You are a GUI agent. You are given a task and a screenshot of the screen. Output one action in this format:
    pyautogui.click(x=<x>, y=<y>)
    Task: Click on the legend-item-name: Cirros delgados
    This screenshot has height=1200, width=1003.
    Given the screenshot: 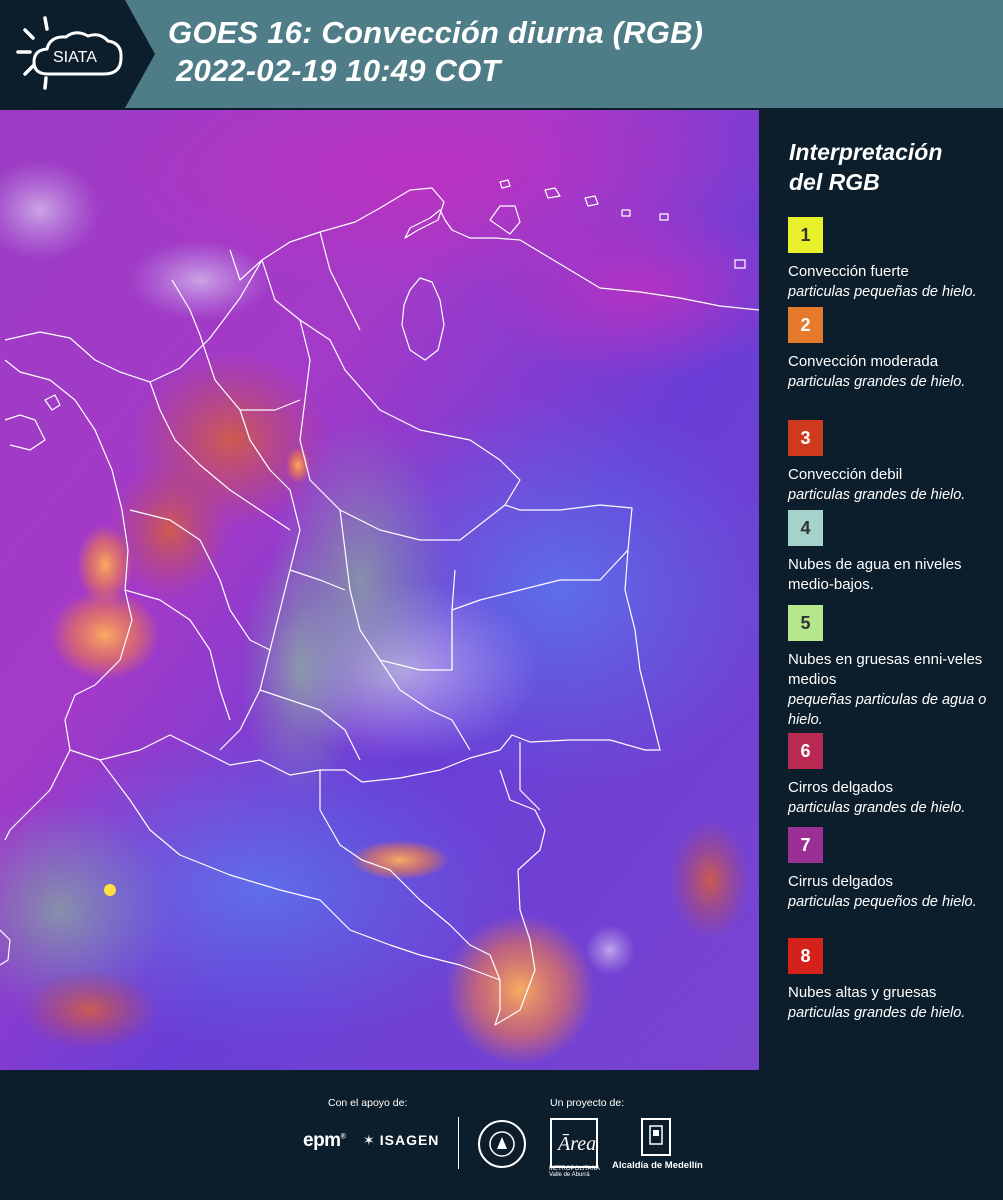 What is the action you would take?
    pyautogui.click(x=841, y=787)
    